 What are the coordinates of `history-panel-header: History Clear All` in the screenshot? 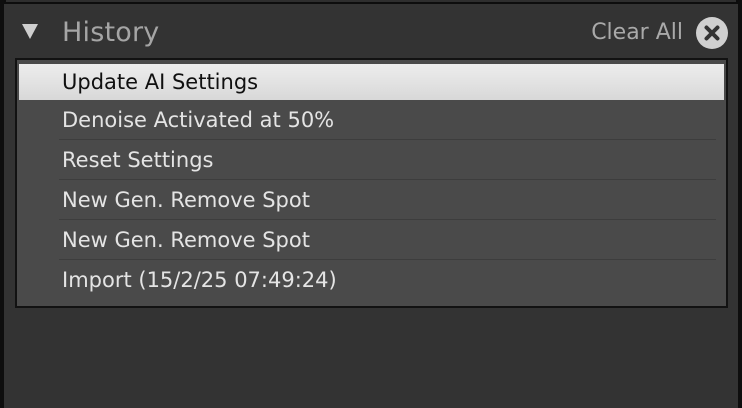 It's located at (371, 32).